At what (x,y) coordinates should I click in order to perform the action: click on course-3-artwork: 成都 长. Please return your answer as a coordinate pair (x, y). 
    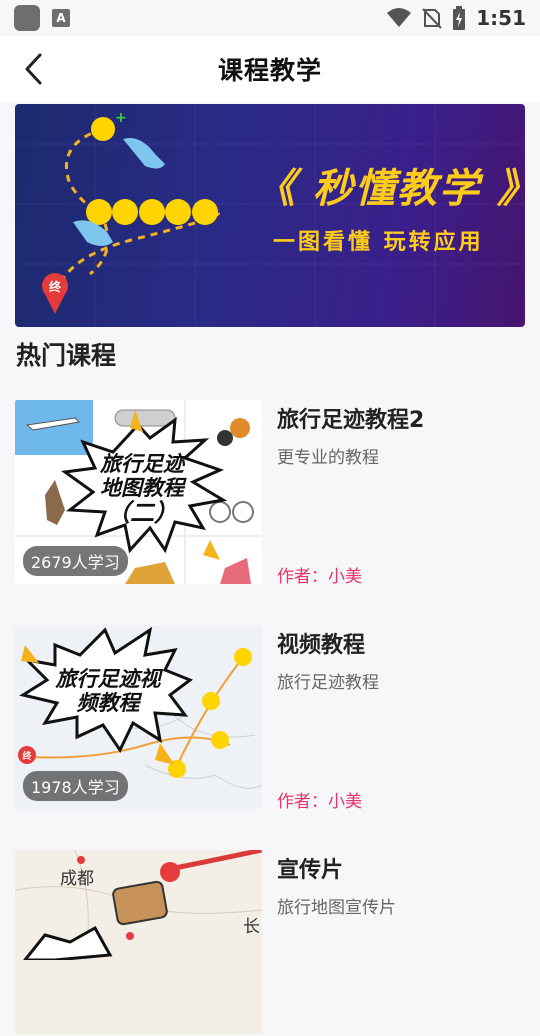
    Looking at the image, I should click on (138, 905).